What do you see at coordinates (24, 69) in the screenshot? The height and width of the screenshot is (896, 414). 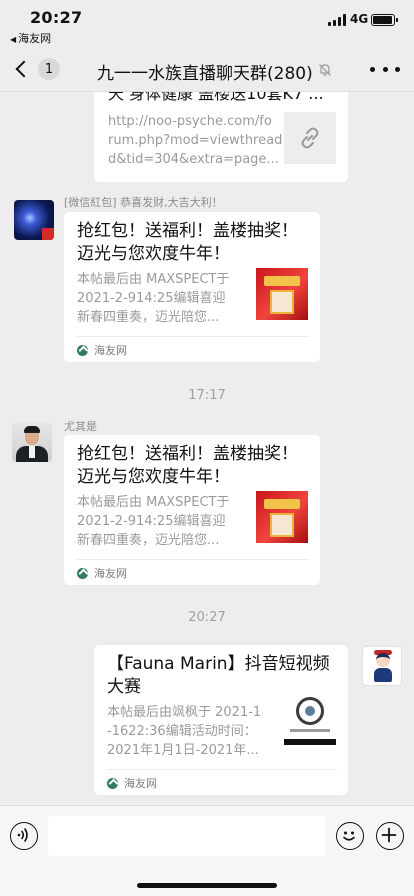 I see `chevron-left-icon` at bounding box center [24, 69].